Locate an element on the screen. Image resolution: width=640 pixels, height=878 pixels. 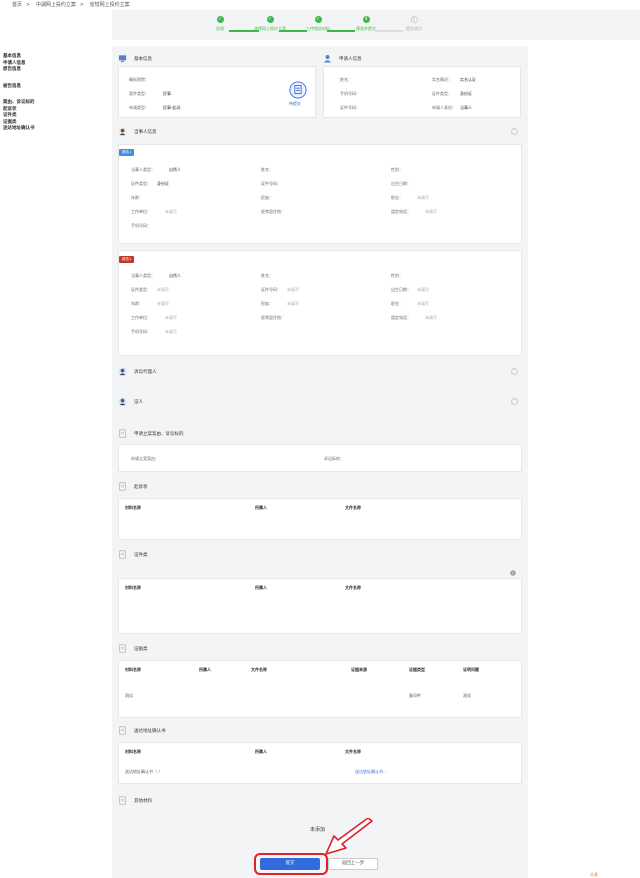
party-info-title: 当事人信息 is located at coordinates (145, 132).